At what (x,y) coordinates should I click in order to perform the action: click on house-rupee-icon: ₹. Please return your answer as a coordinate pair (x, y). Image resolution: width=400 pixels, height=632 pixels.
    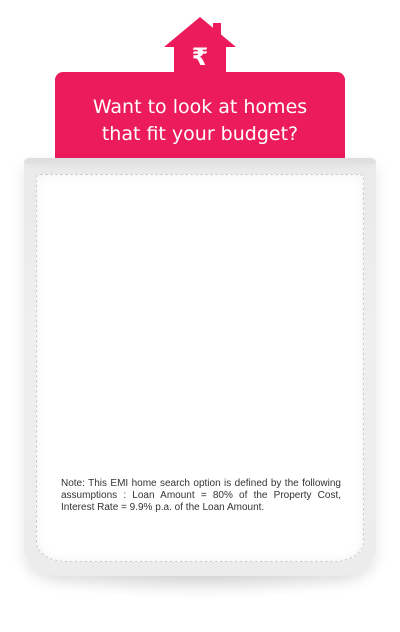
    Looking at the image, I should click on (200, 47).